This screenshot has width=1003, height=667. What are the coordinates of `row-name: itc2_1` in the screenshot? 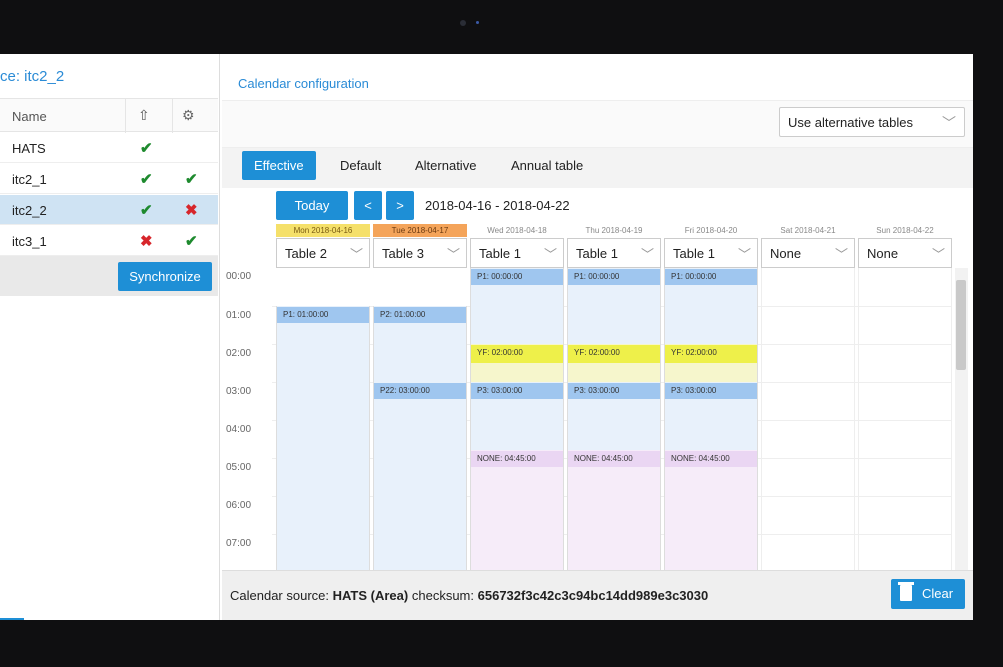 It's located at (29, 179).